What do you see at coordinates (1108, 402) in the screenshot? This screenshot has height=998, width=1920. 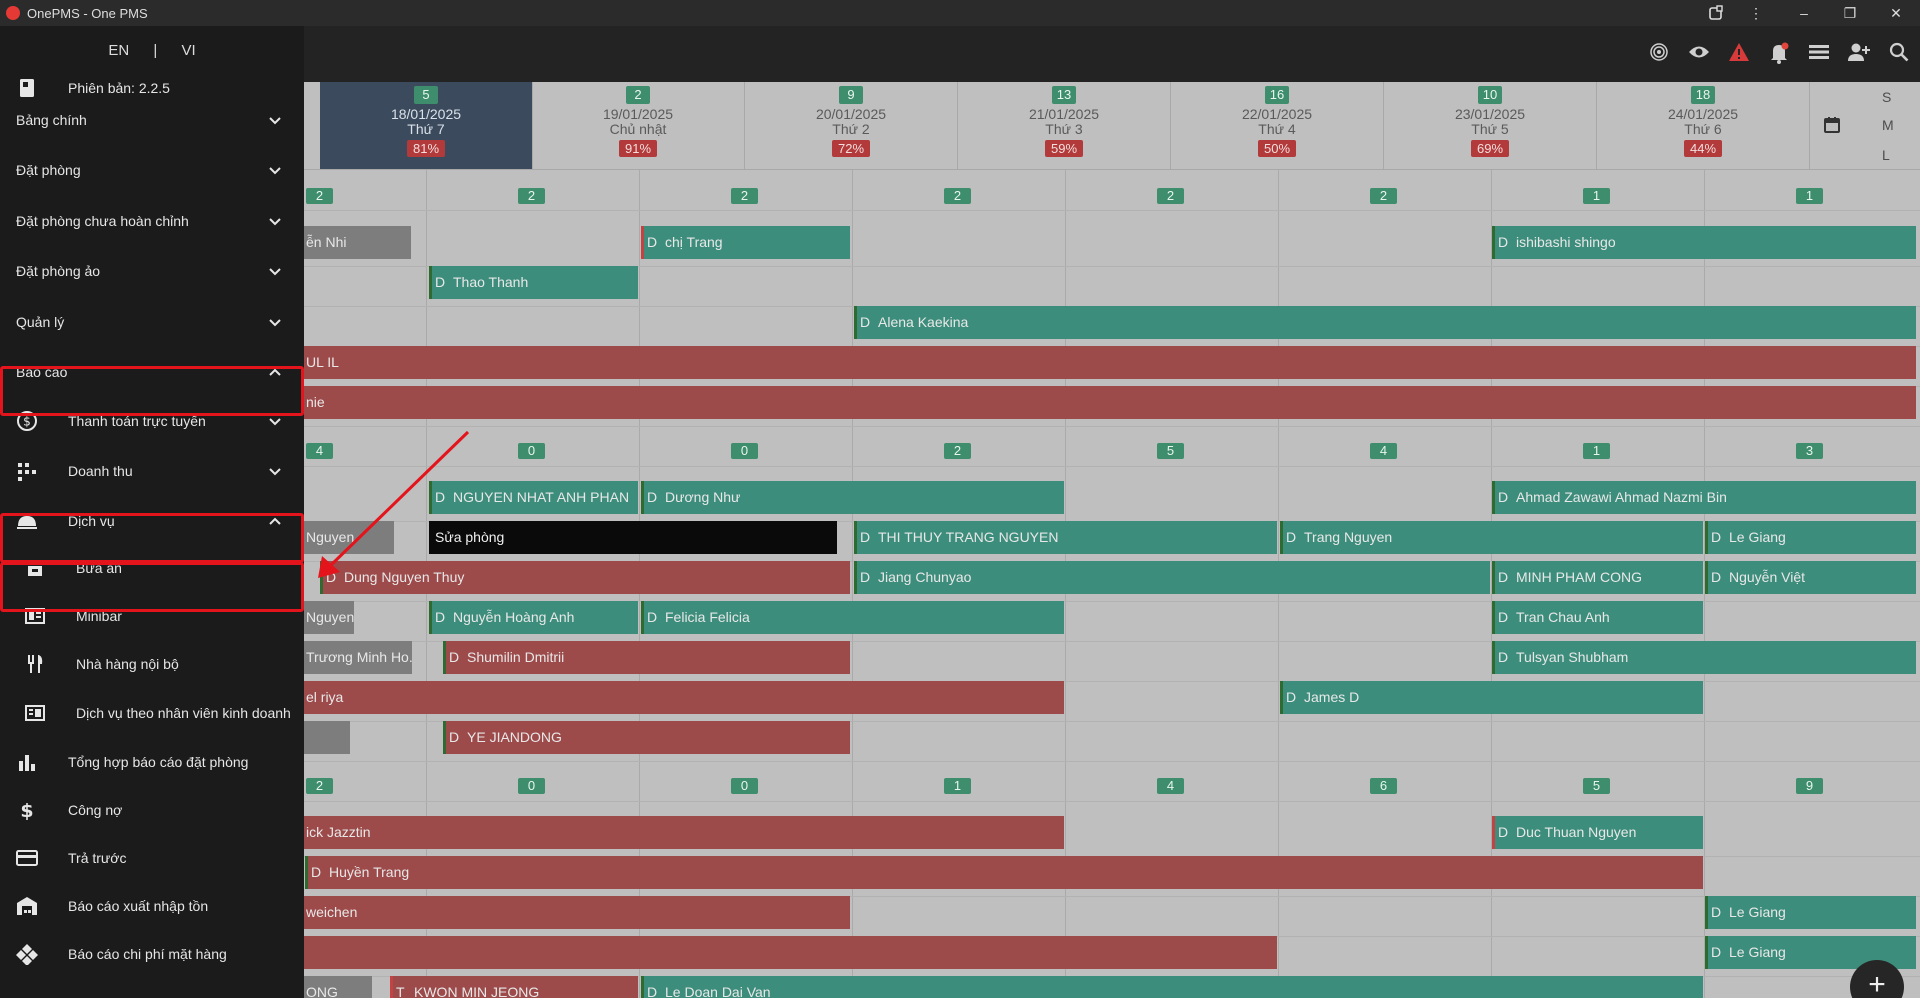 I see `booking-bar: nie` at bounding box center [1108, 402].